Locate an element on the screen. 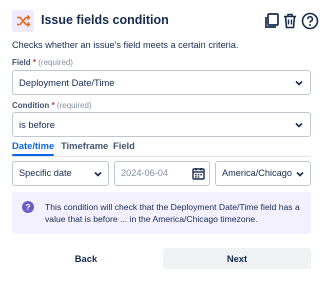  delete-button is located at coordinates (290, 21).